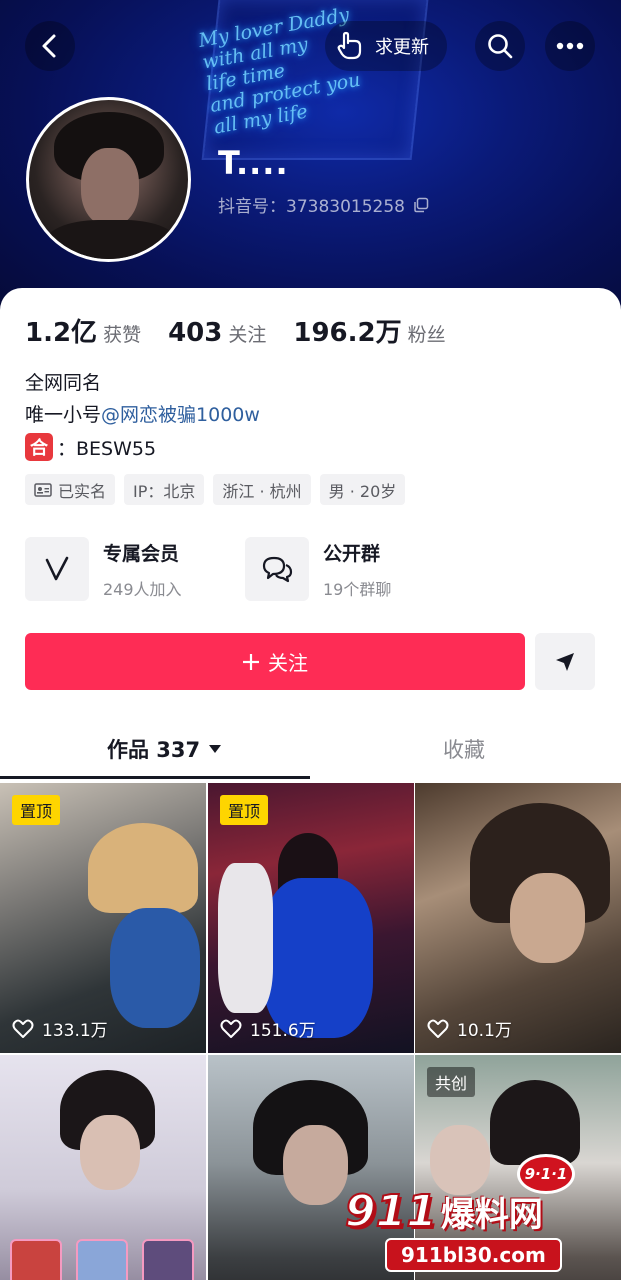 The image size is (621, 1280). I want to click on video-likes: 133.1万, so click(60, 1028).